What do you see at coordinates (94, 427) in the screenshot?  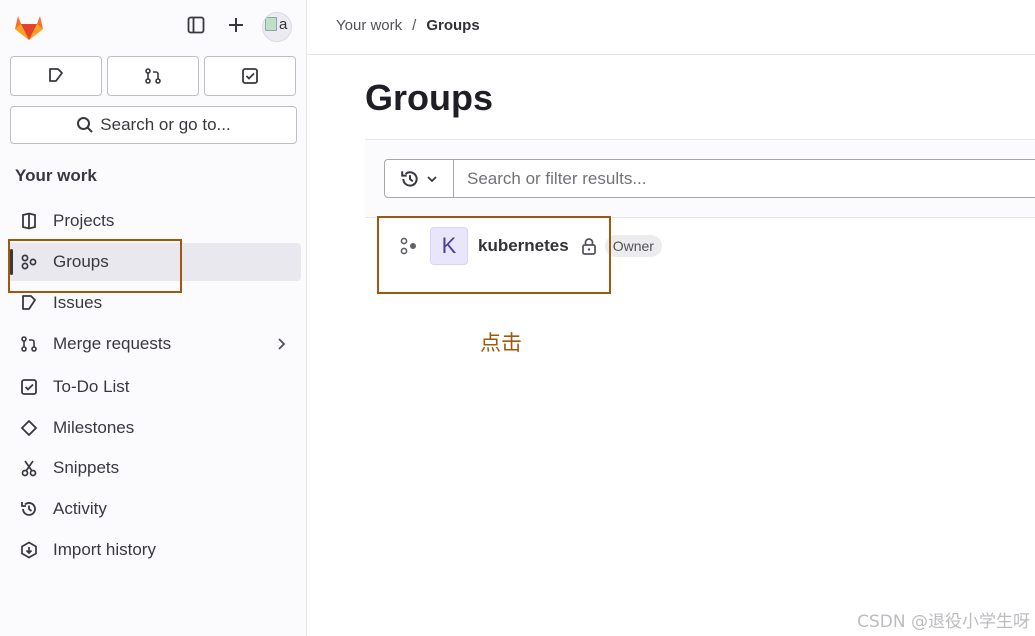 I see `sidebar-item-label: Milestones` at bounding box center [94, 427].